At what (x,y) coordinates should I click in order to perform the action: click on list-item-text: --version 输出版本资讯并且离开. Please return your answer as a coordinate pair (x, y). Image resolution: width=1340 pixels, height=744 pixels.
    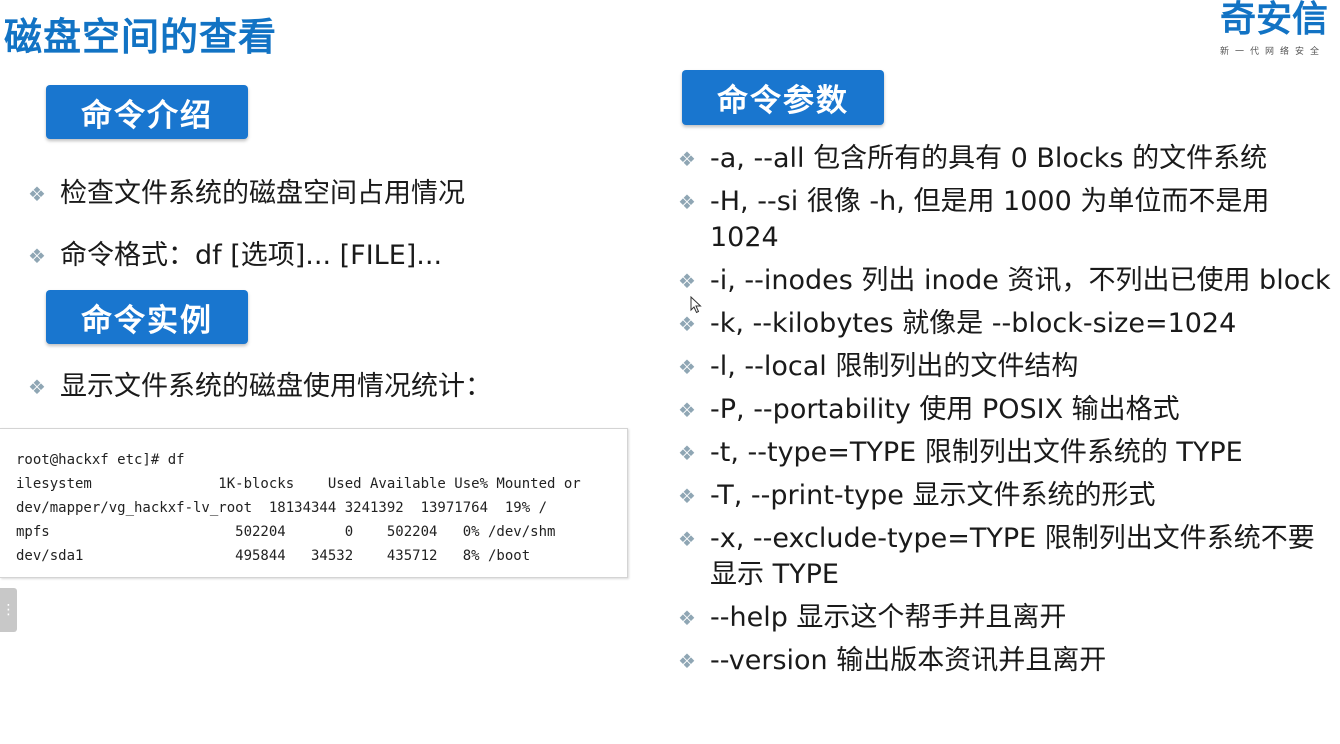
    Looking at the image, I should click on (908, 660).